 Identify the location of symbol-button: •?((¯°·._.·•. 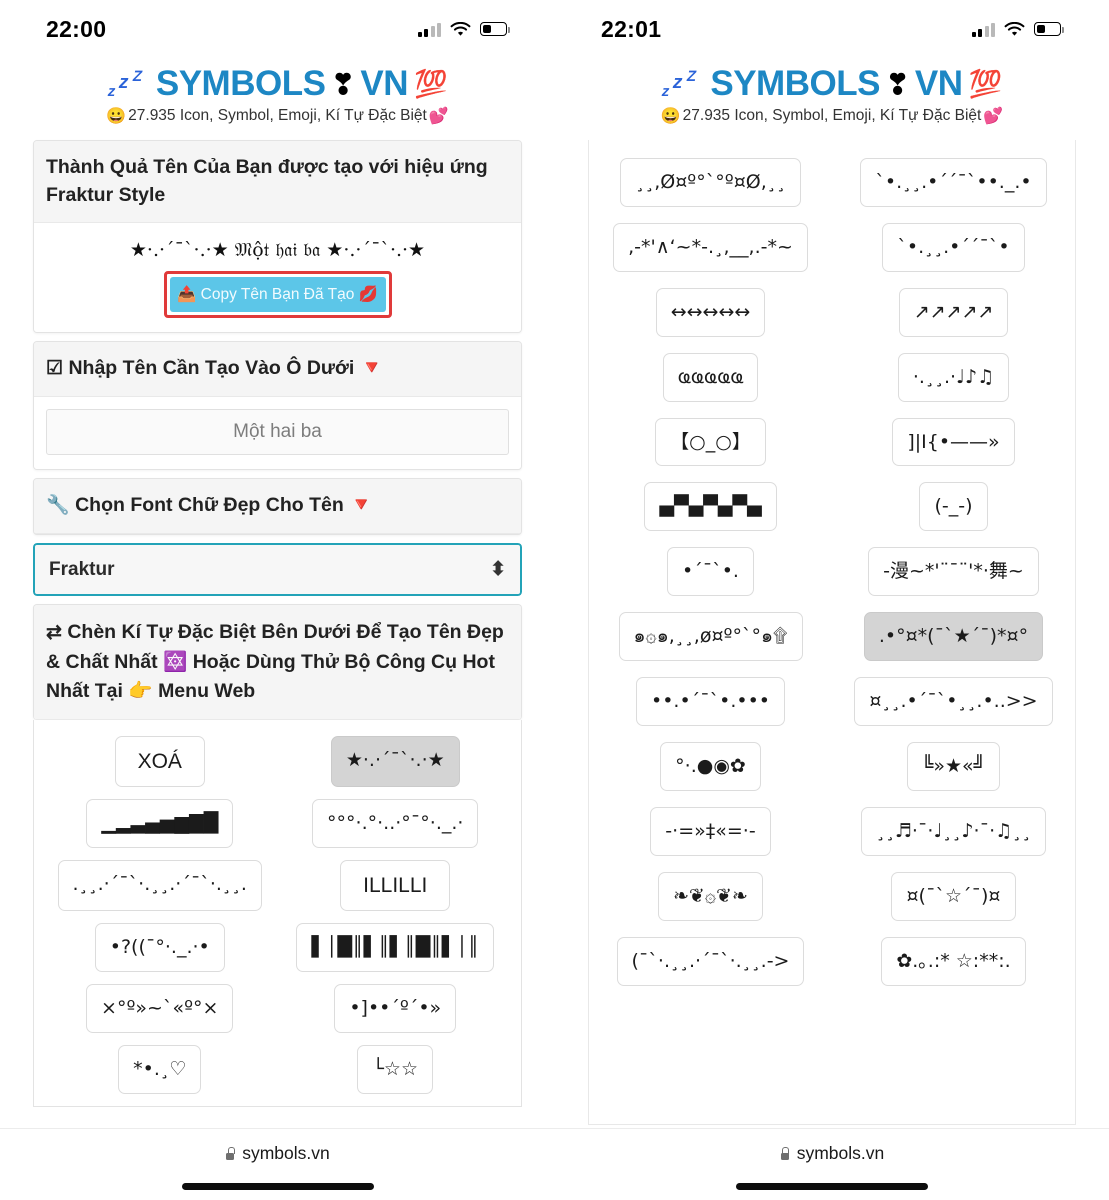
(159, 948).